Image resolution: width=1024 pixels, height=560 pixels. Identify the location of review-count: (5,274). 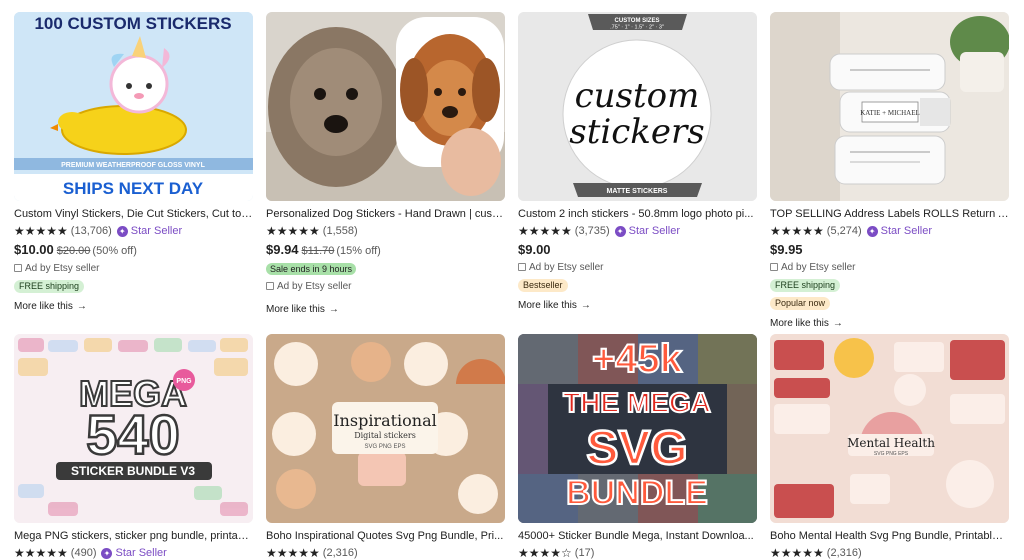
(844, 231).